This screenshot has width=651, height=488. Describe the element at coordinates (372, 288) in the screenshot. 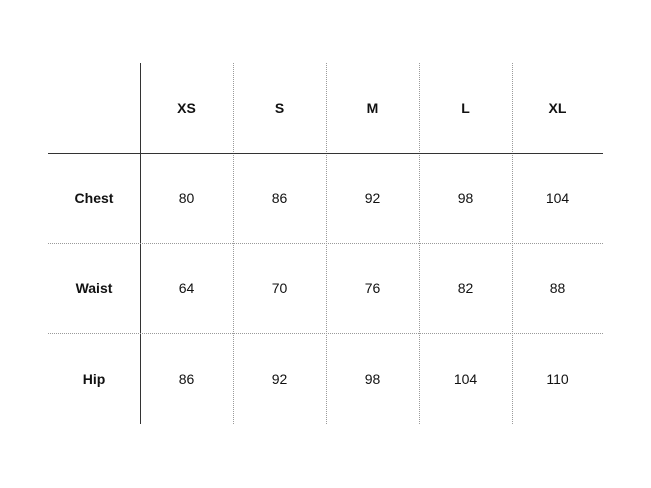

I see `table-cell: 76` at that location.